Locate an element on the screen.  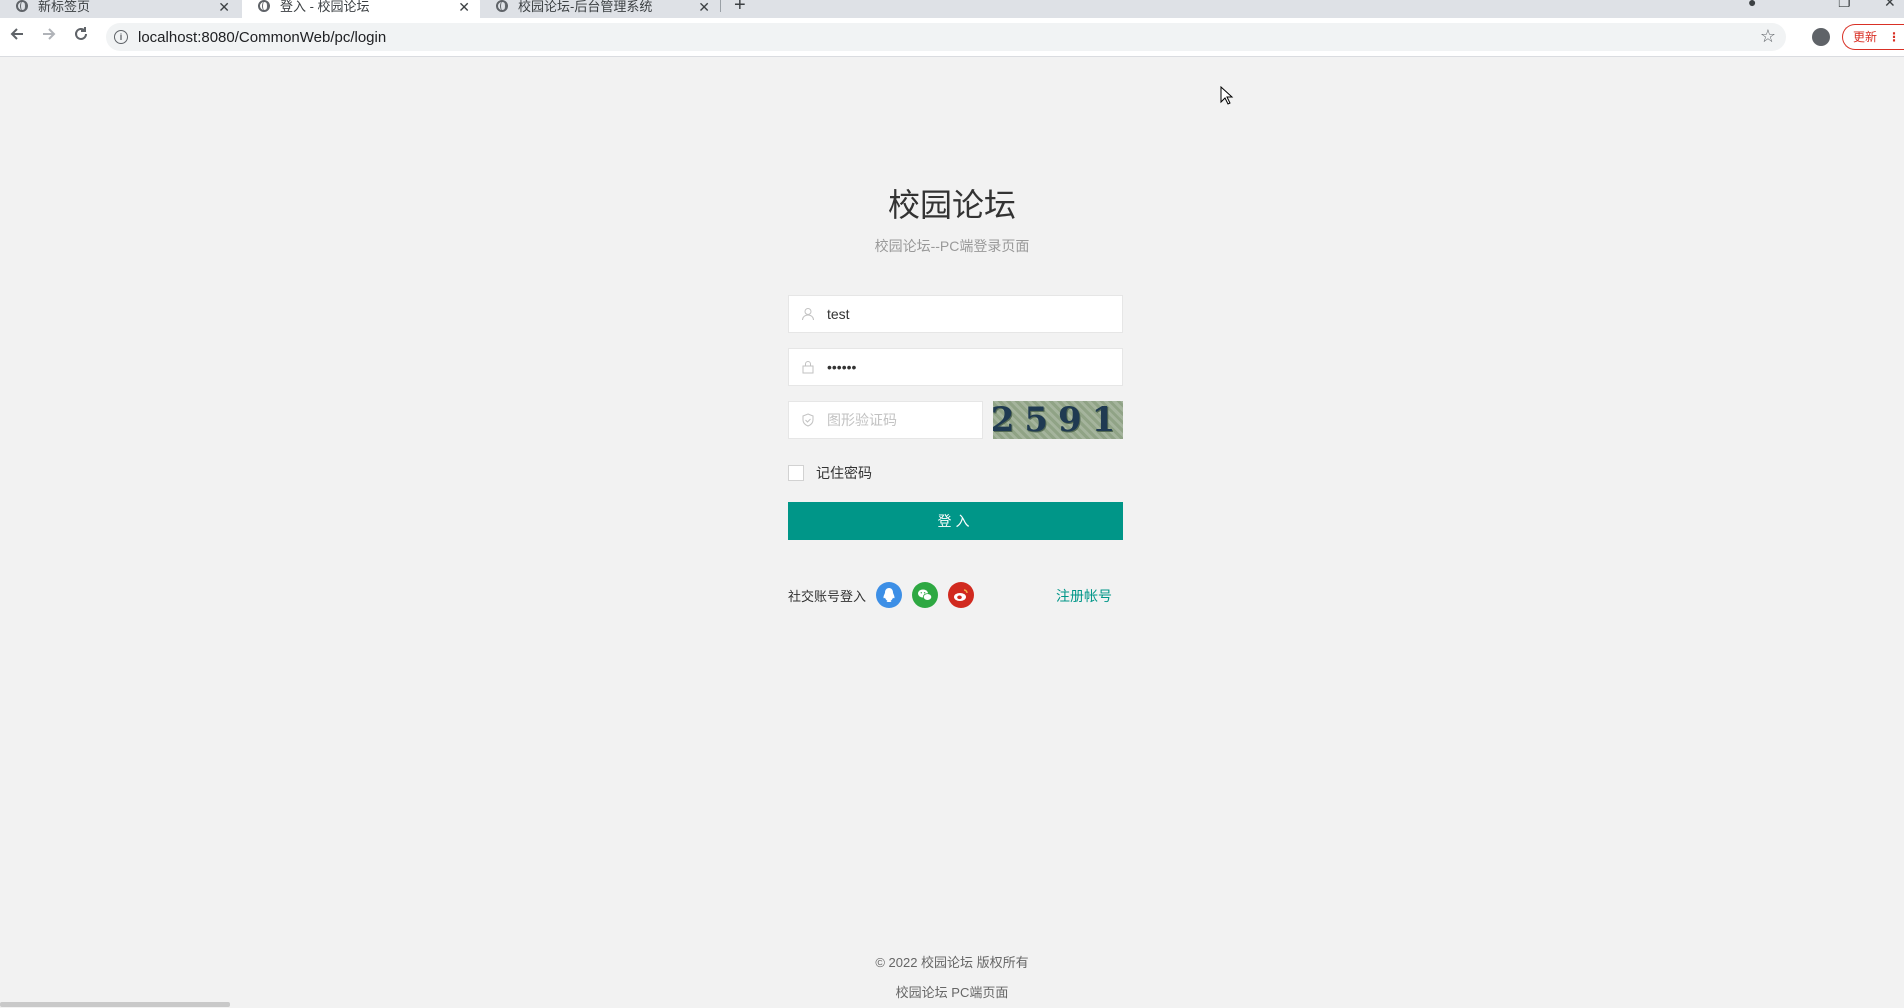
weibo-icon is located at coordinates (961, 595).